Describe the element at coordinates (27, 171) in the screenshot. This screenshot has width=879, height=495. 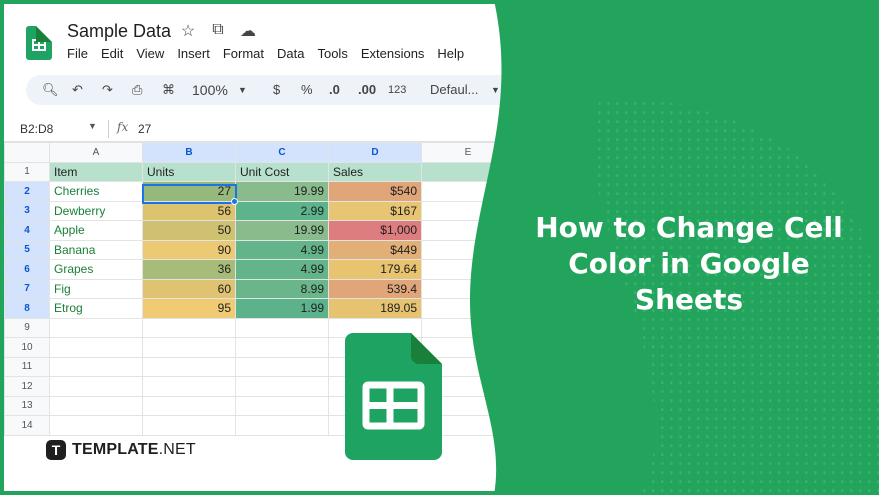
I see `row-header: 1` at that location.